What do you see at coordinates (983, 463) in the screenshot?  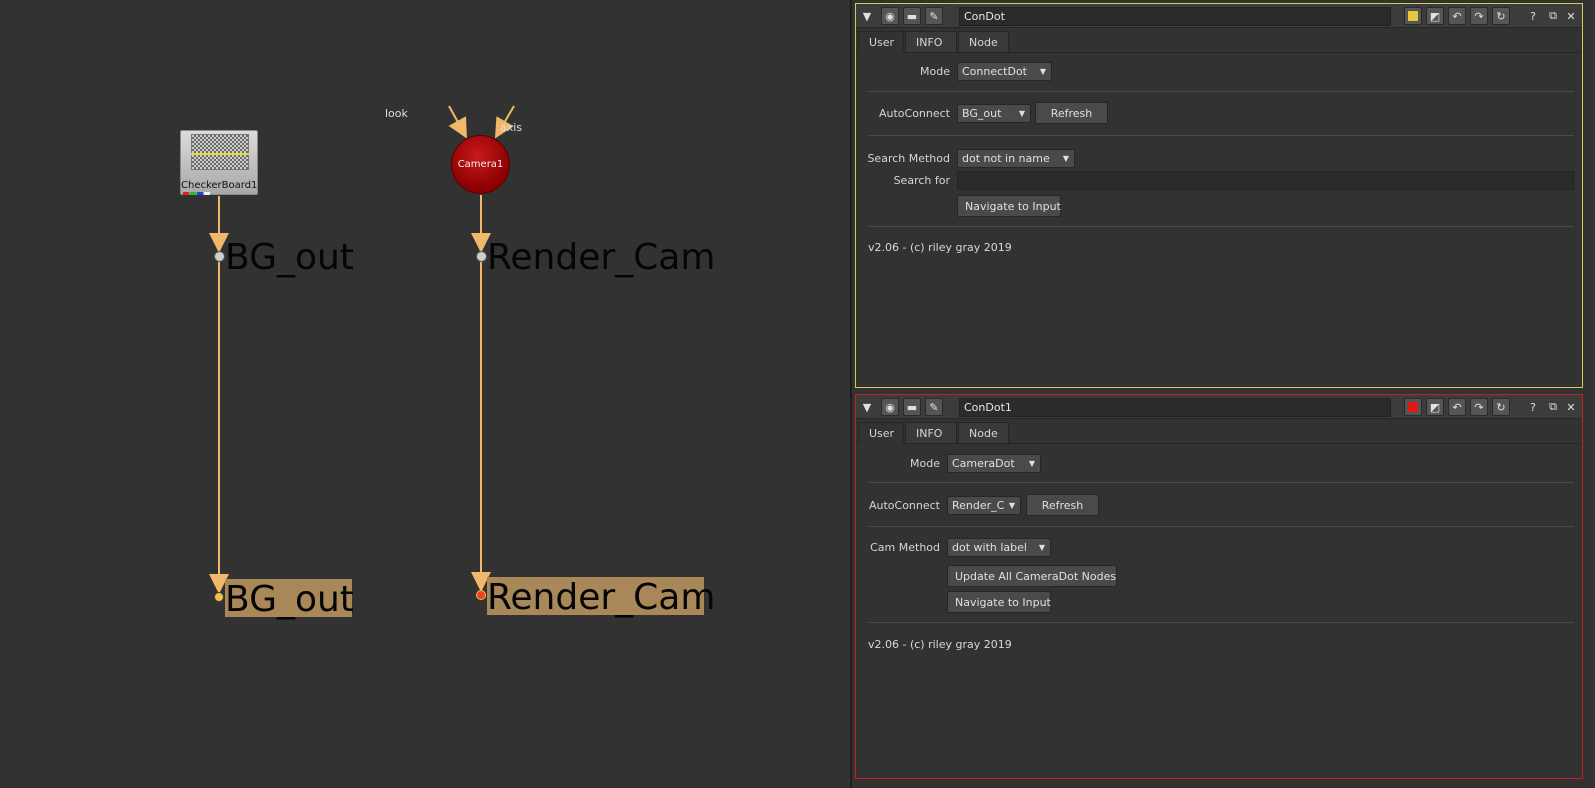 I see `mode-value: CameraDot` at bounding box center [983, 463].